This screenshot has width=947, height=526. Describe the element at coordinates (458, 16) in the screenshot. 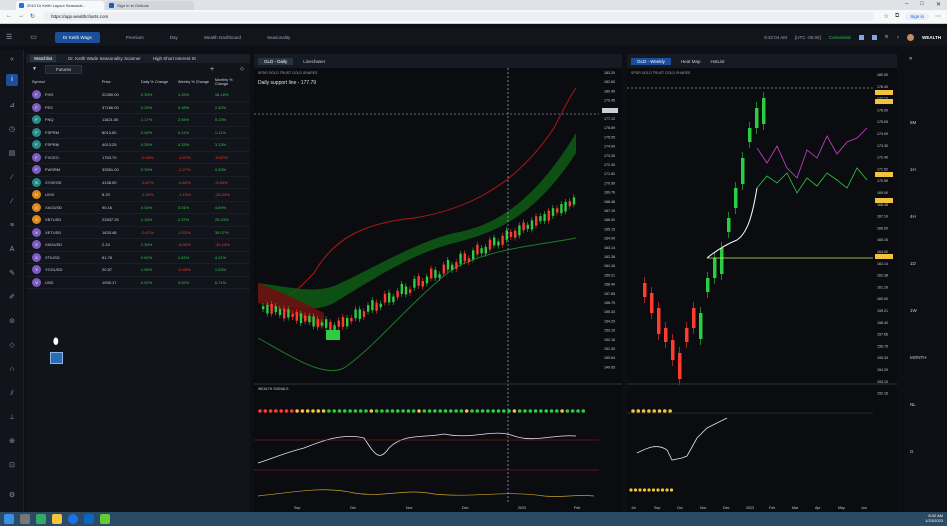

I see `url-field: https://app.wealthcharts.com` at that location.